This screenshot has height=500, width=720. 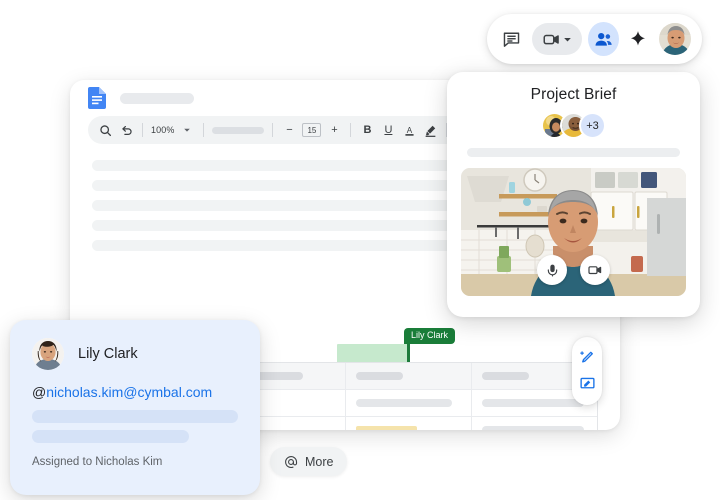 I want to click on undo-icon, so click(x=126, y=130).